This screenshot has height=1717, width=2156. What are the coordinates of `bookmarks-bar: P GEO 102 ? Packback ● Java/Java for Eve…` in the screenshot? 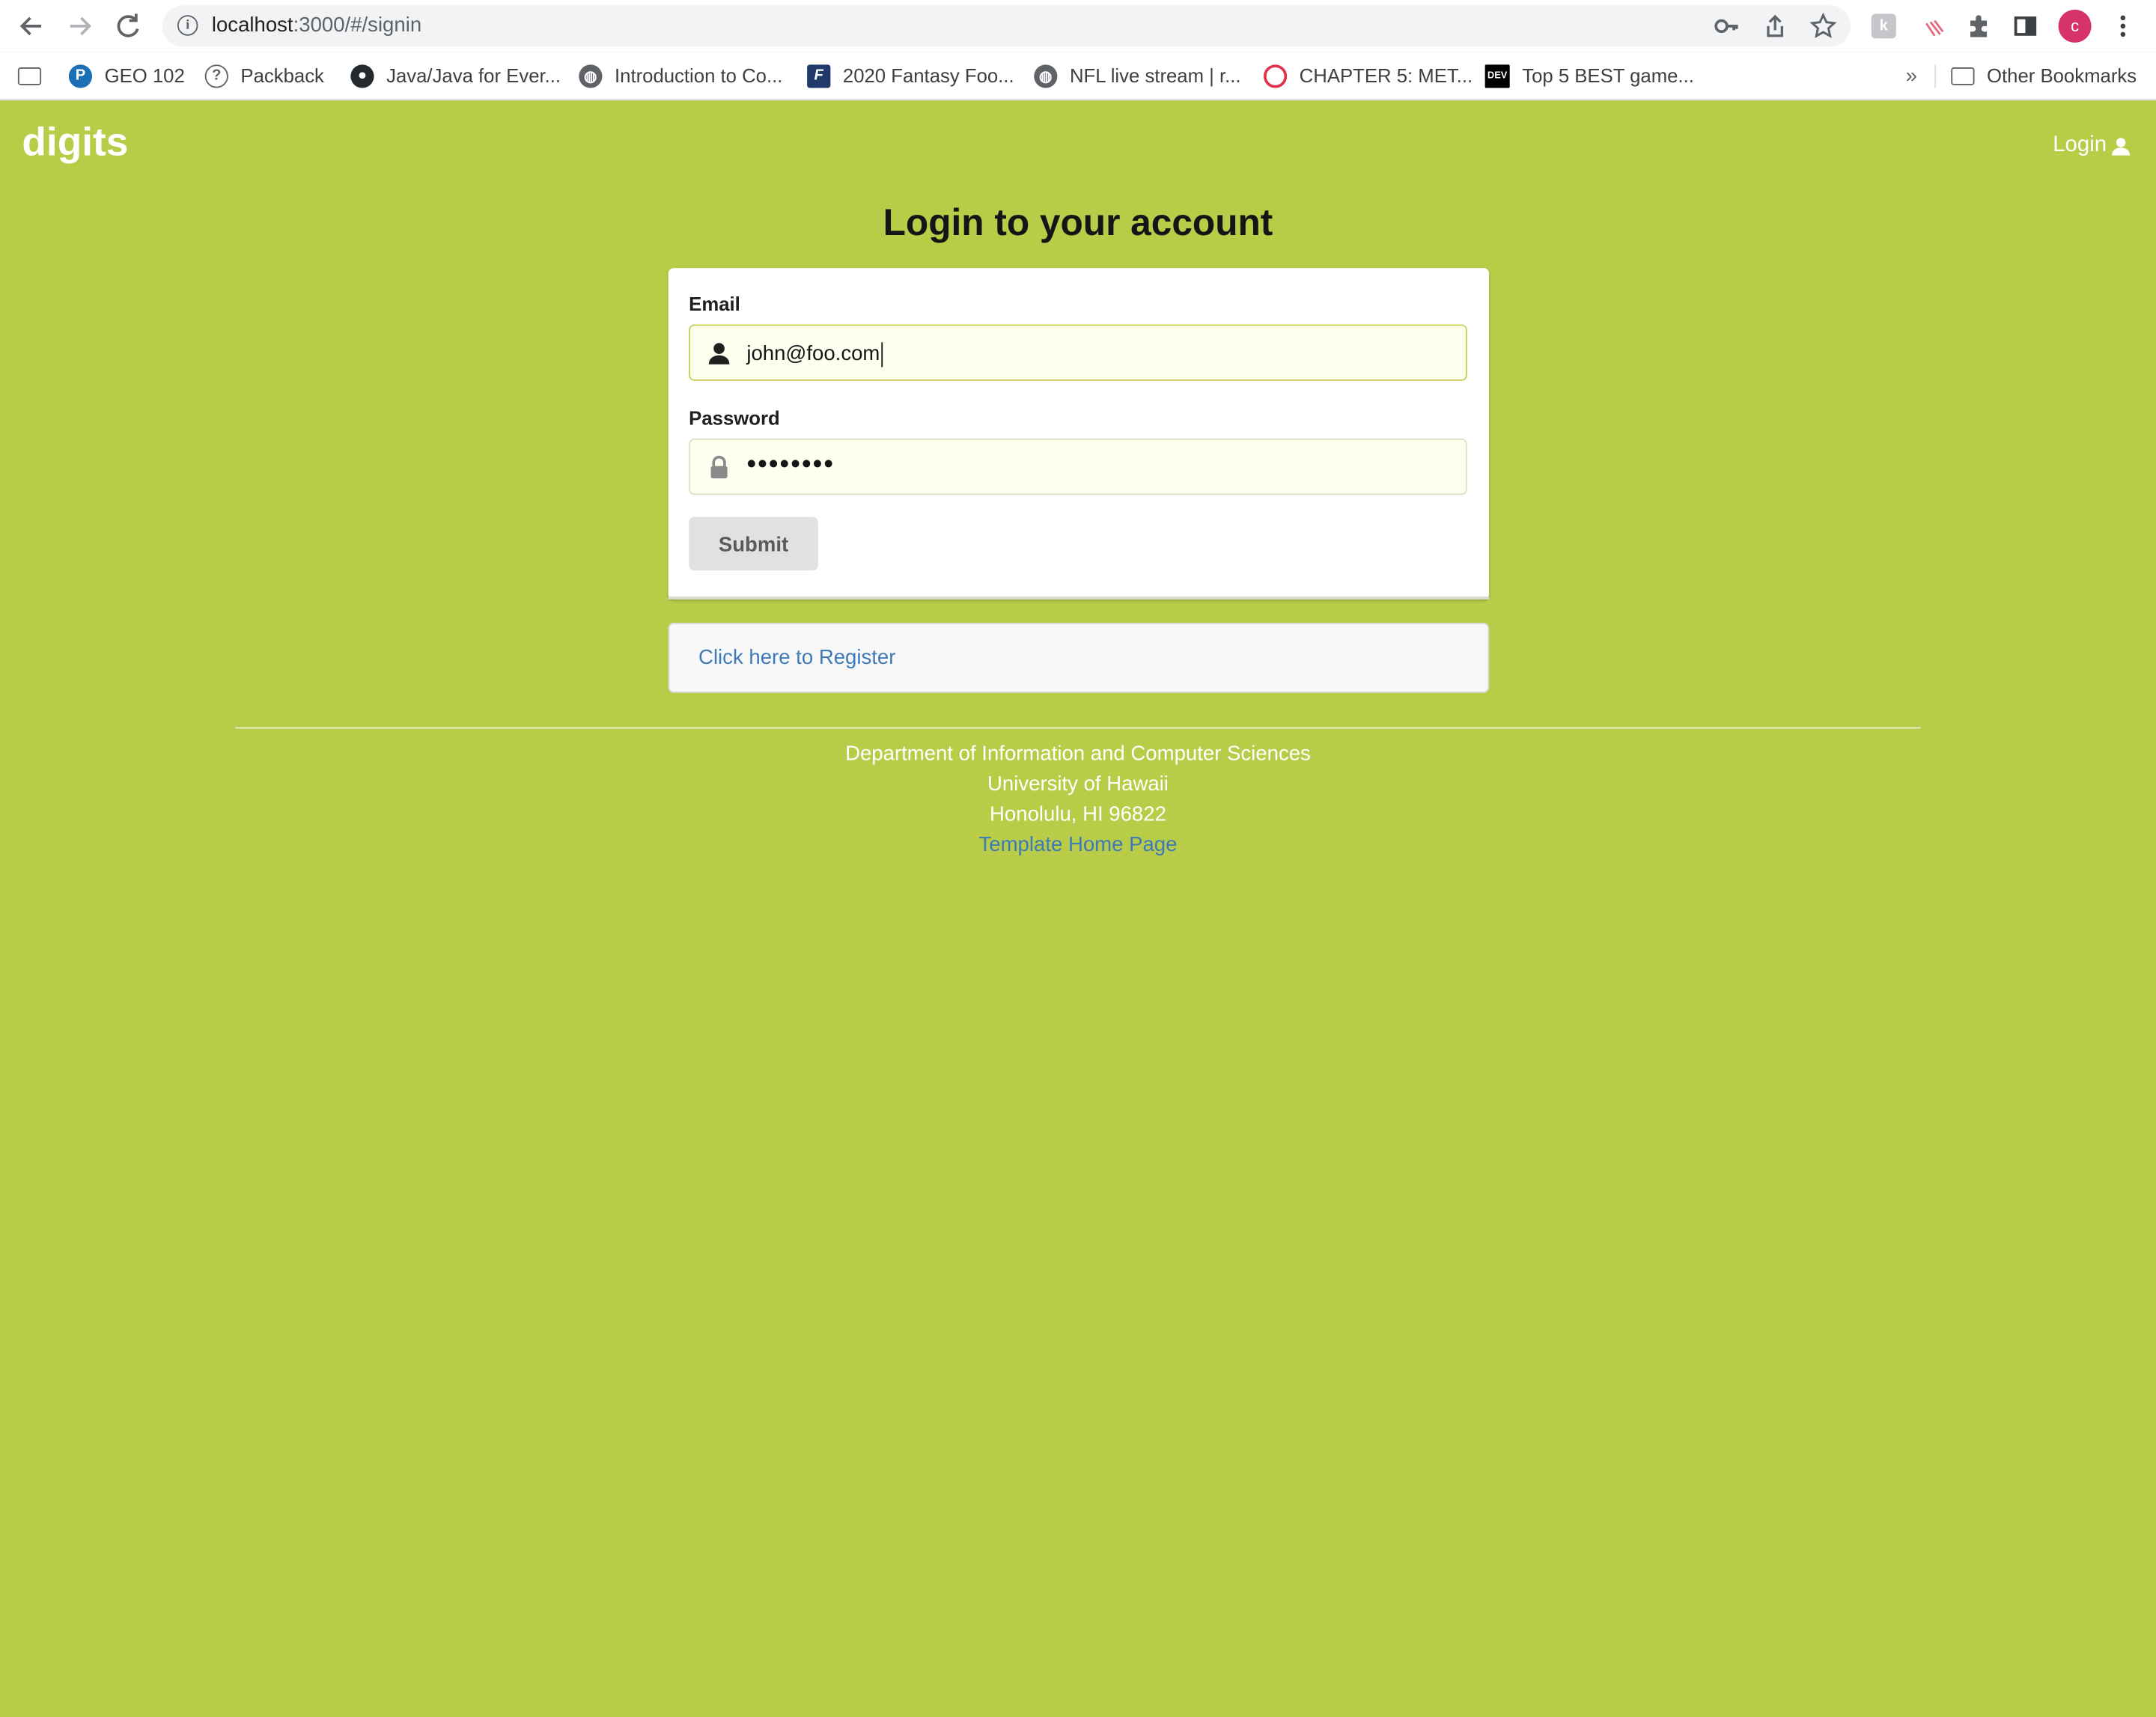 It's located at (1078, 76).